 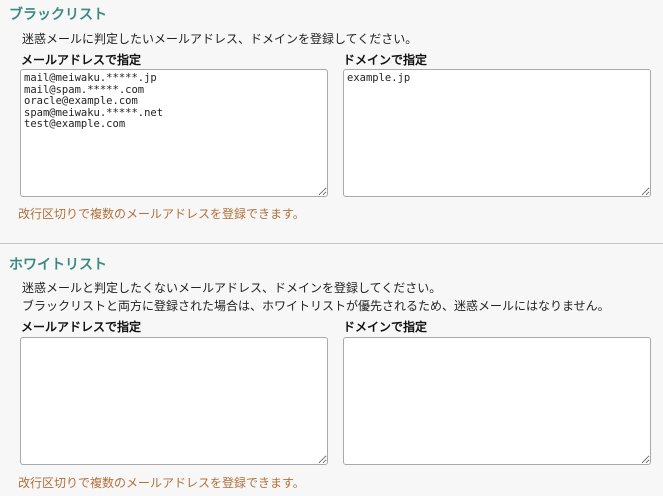 What do you see at coordinates (385, 327) in the screenshot?
I see `whitelist-domain-label: ドメインで指定` at bounding box center [385, 327].